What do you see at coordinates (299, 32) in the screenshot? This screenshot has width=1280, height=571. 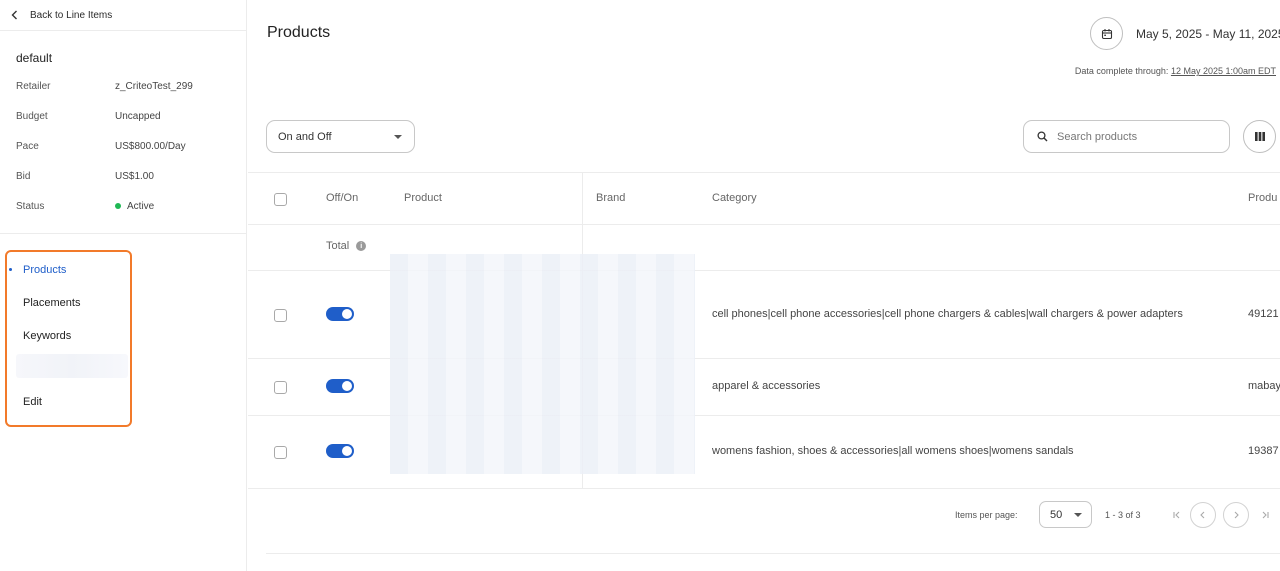 I see `page-title: Products` at bounding box center [299, 32].